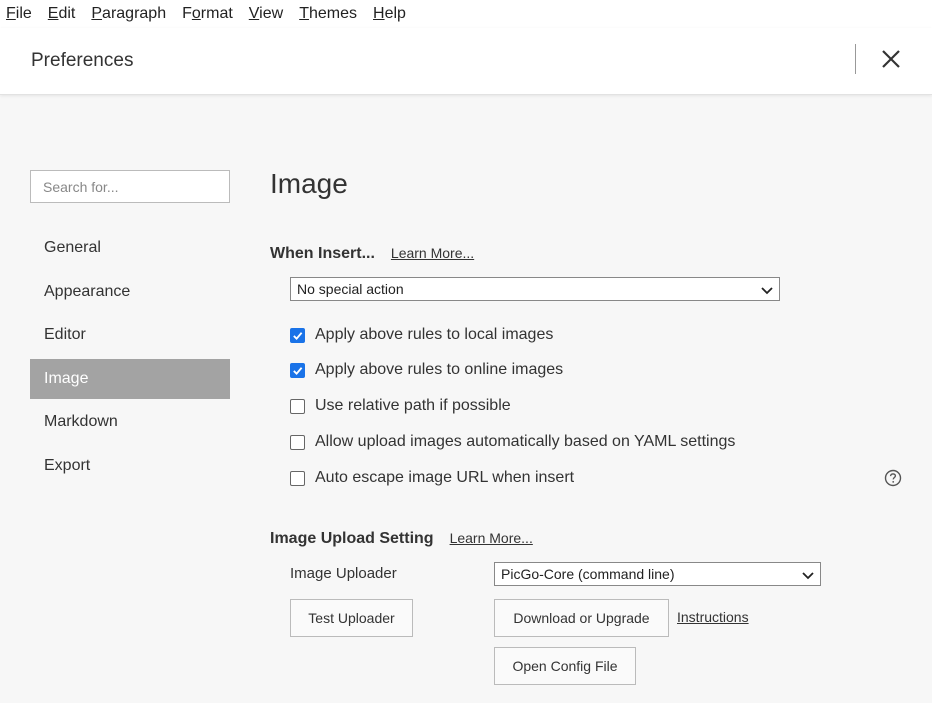 The height and width of the screenshot is (703, 932). What do you see at coordinates (130, 378) in the screenshot?
I see `sidebar-item-image: Image` at bounding box center [130, 378].